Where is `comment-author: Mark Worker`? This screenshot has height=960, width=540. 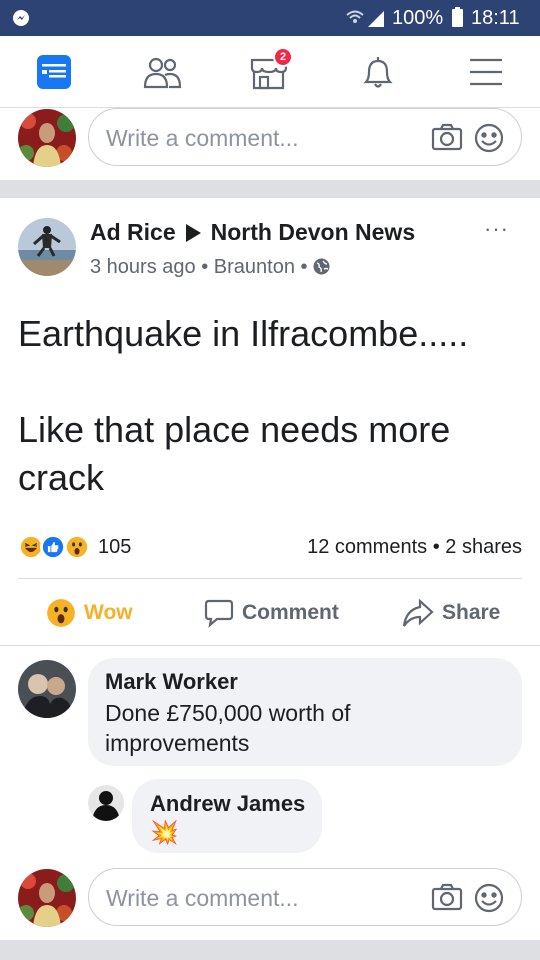
comment-author: Mark Worker is located at coordinates (171, 682).